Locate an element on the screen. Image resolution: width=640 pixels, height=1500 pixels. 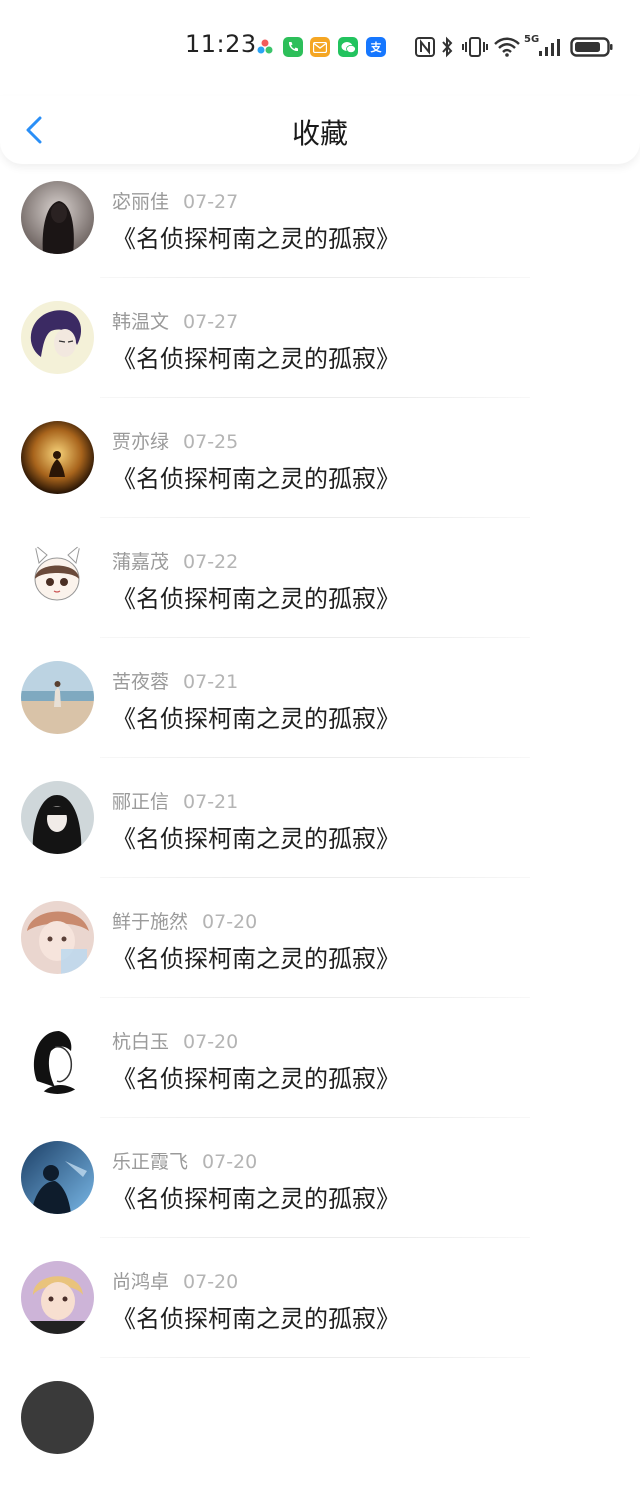
item-meta: 韩温文 07-27 is located at coordinates (175, 320).